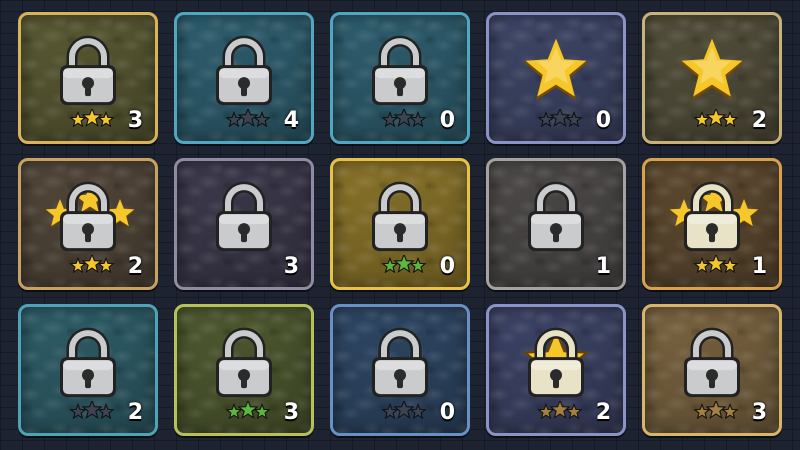 This screenshot has height=450, width=800. I want to click on level-count: 4, so click(291, 120).